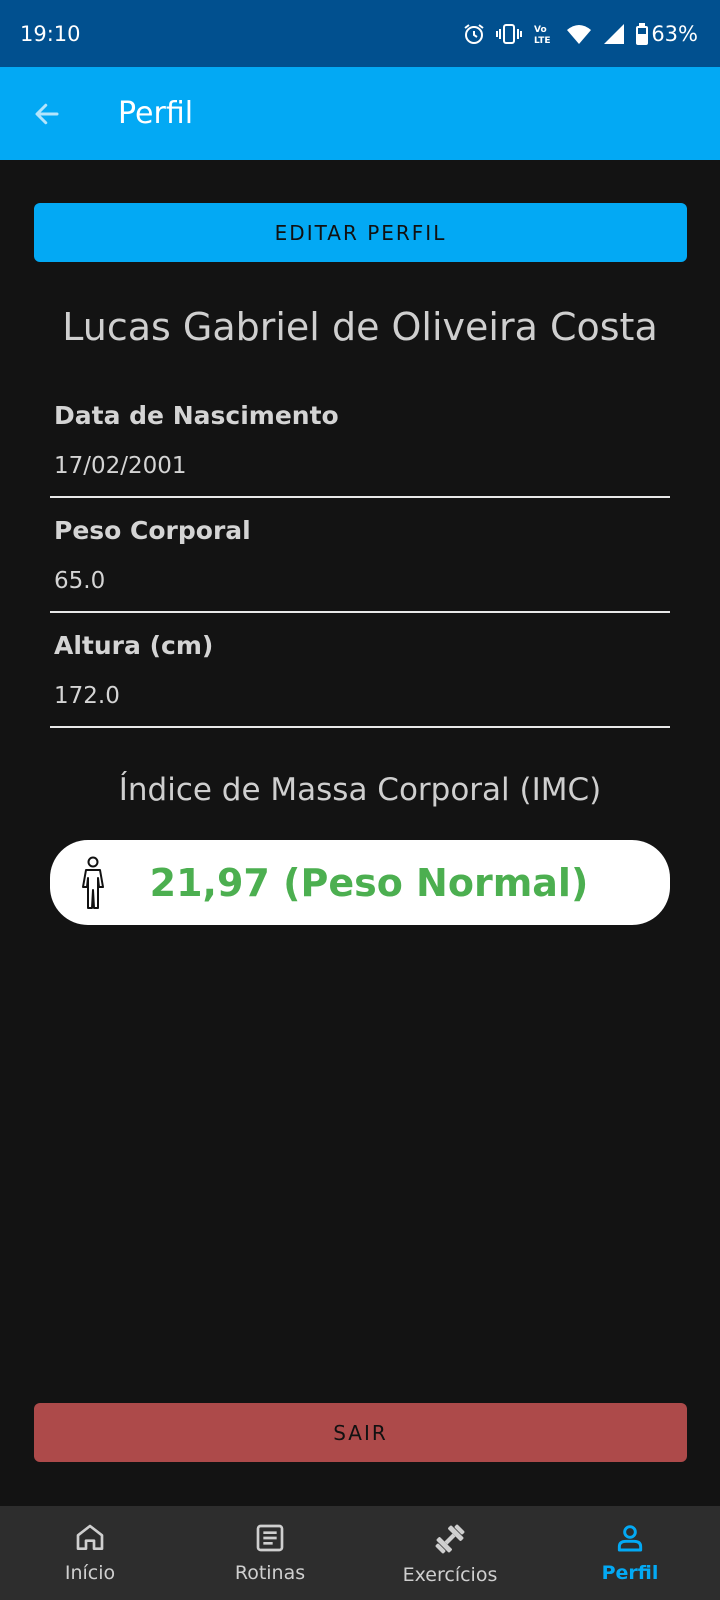 This screenshot has width=720, height=1600. I want to click on nav-item-rotinas: Rotinas, so click(270, 1553).